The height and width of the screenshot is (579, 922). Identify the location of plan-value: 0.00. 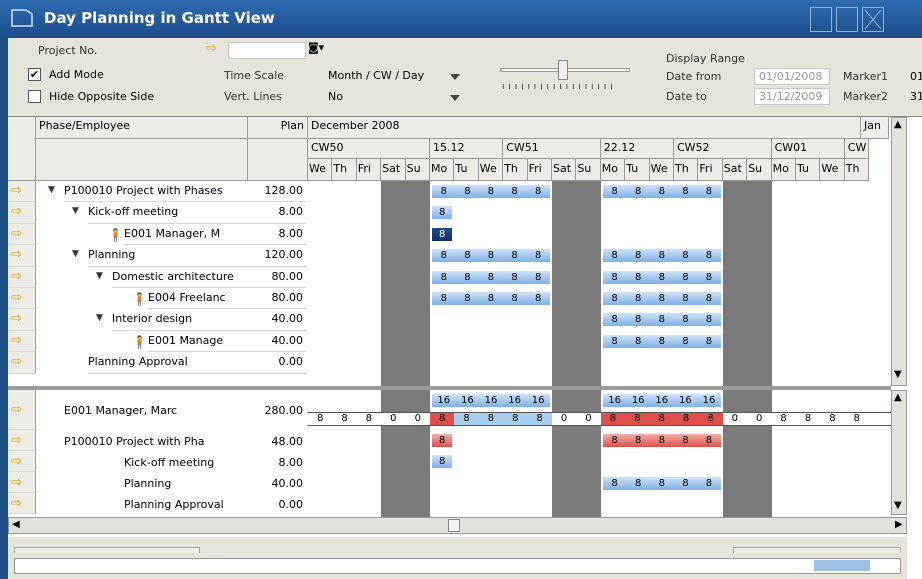
(291, 504).